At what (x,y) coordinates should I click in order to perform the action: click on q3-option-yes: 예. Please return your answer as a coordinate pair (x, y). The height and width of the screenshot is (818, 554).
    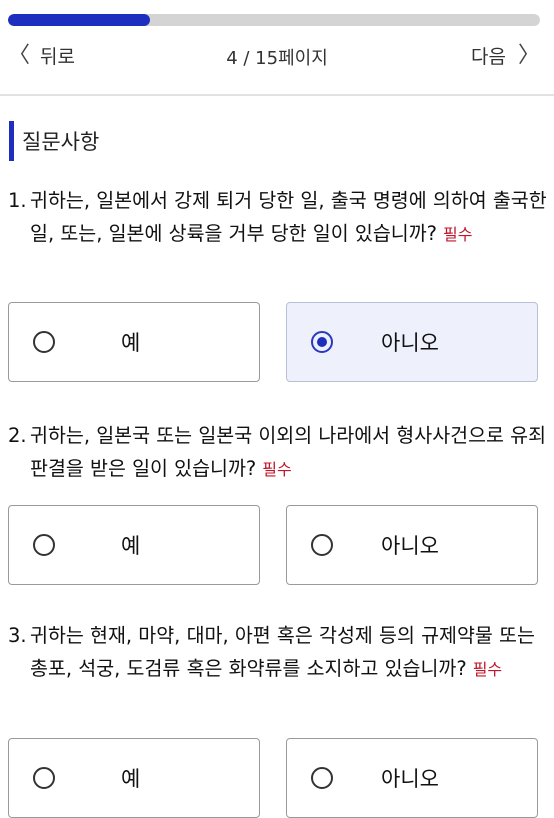
    Looking at the image, I should click on (134, 778).